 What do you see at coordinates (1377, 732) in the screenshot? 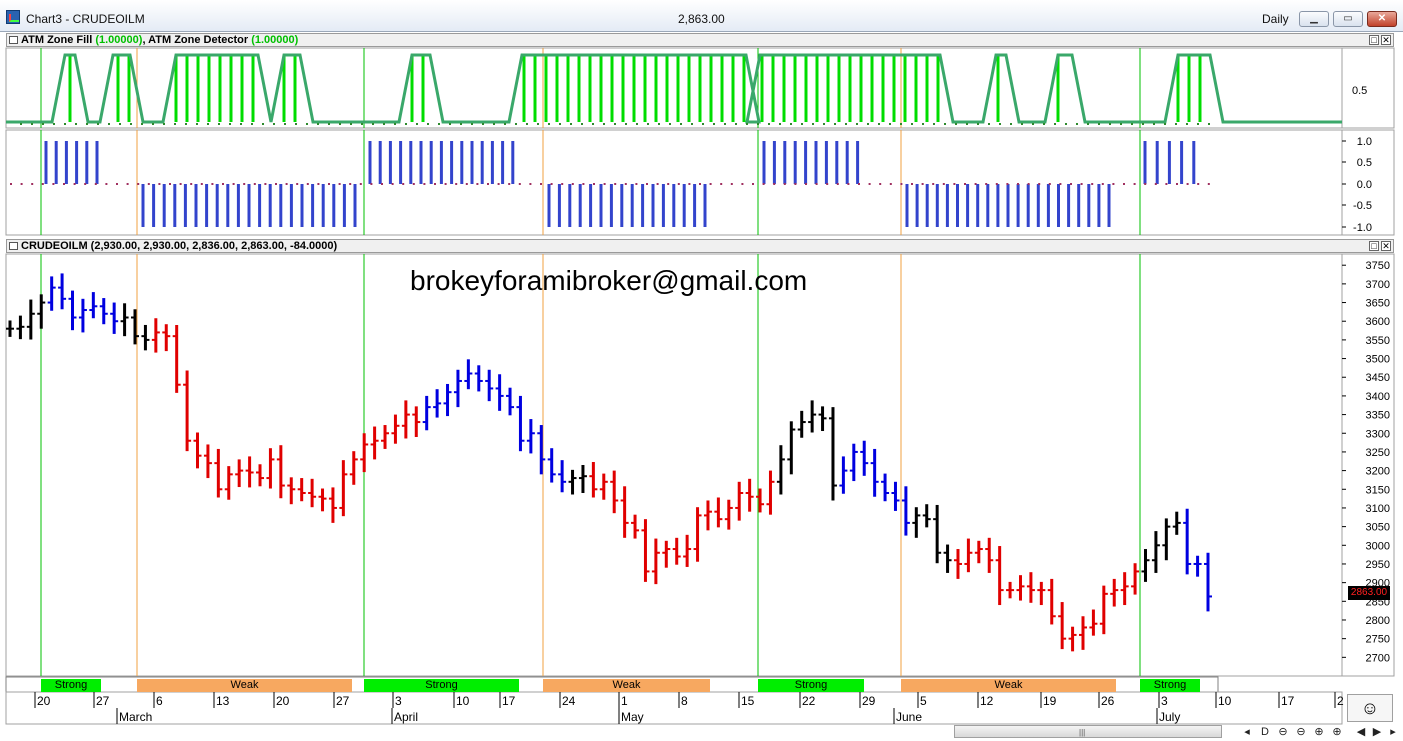
I see `scroll-right-icon: ▶` at bounding box center [1377, 732].